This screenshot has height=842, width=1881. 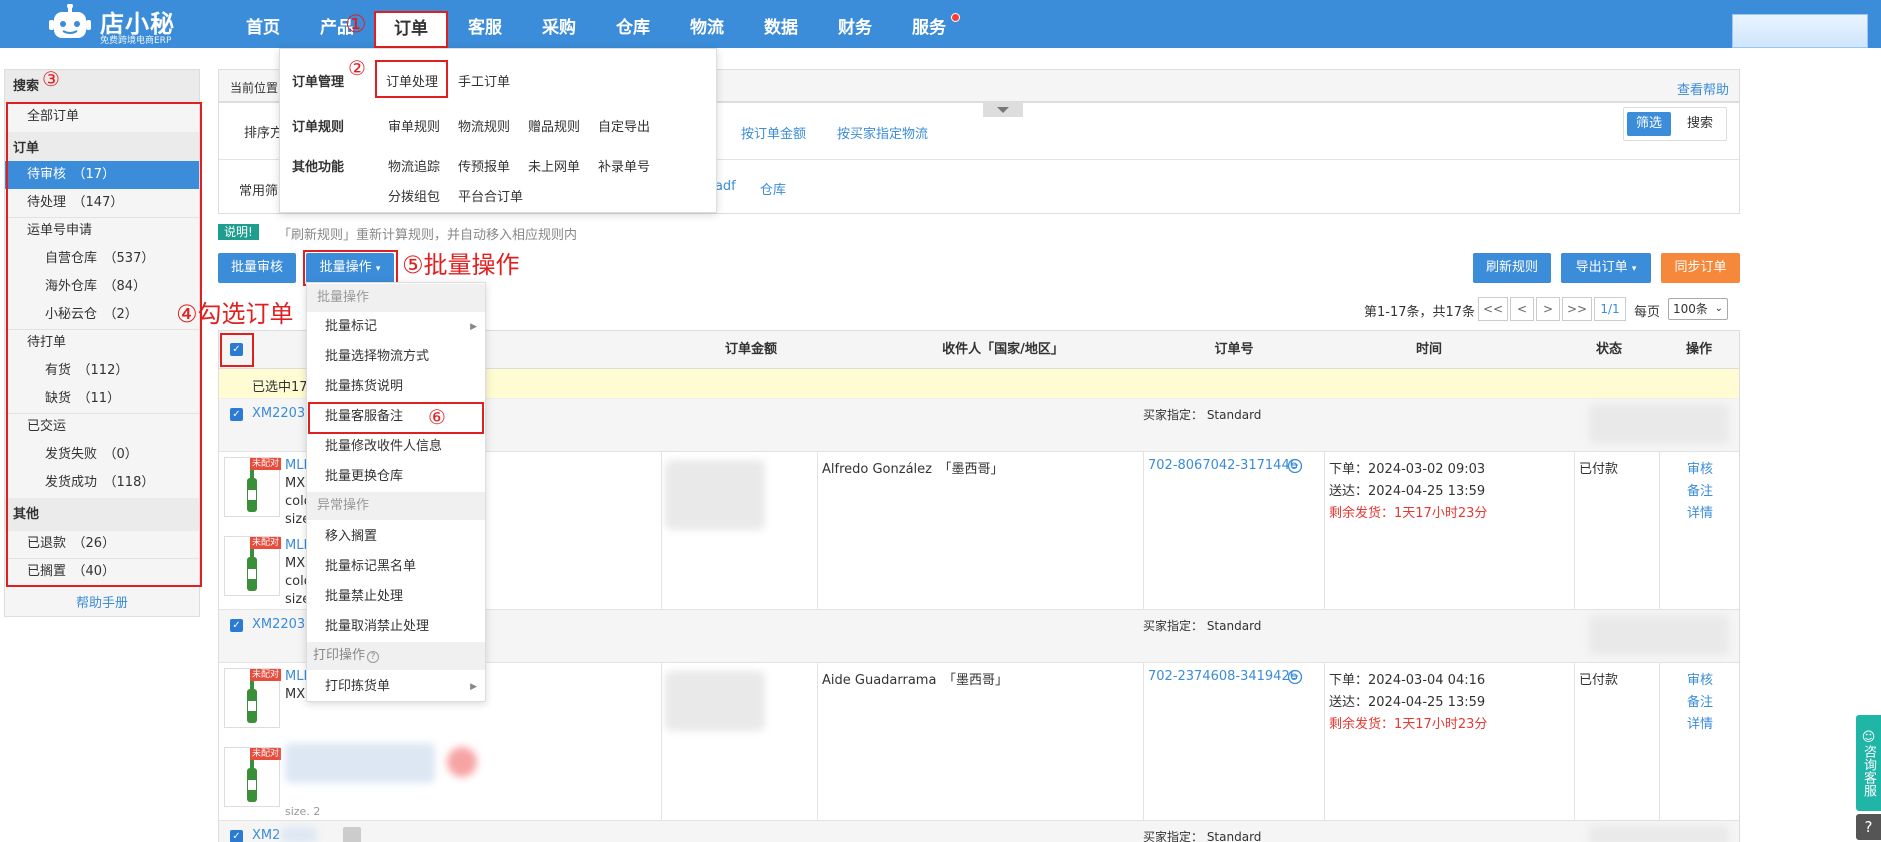 What do you see at coordinates (396, 537) in the screenshot?
I see `move-on-hold-item: 移入搁置` at bounding box center [396, 537].